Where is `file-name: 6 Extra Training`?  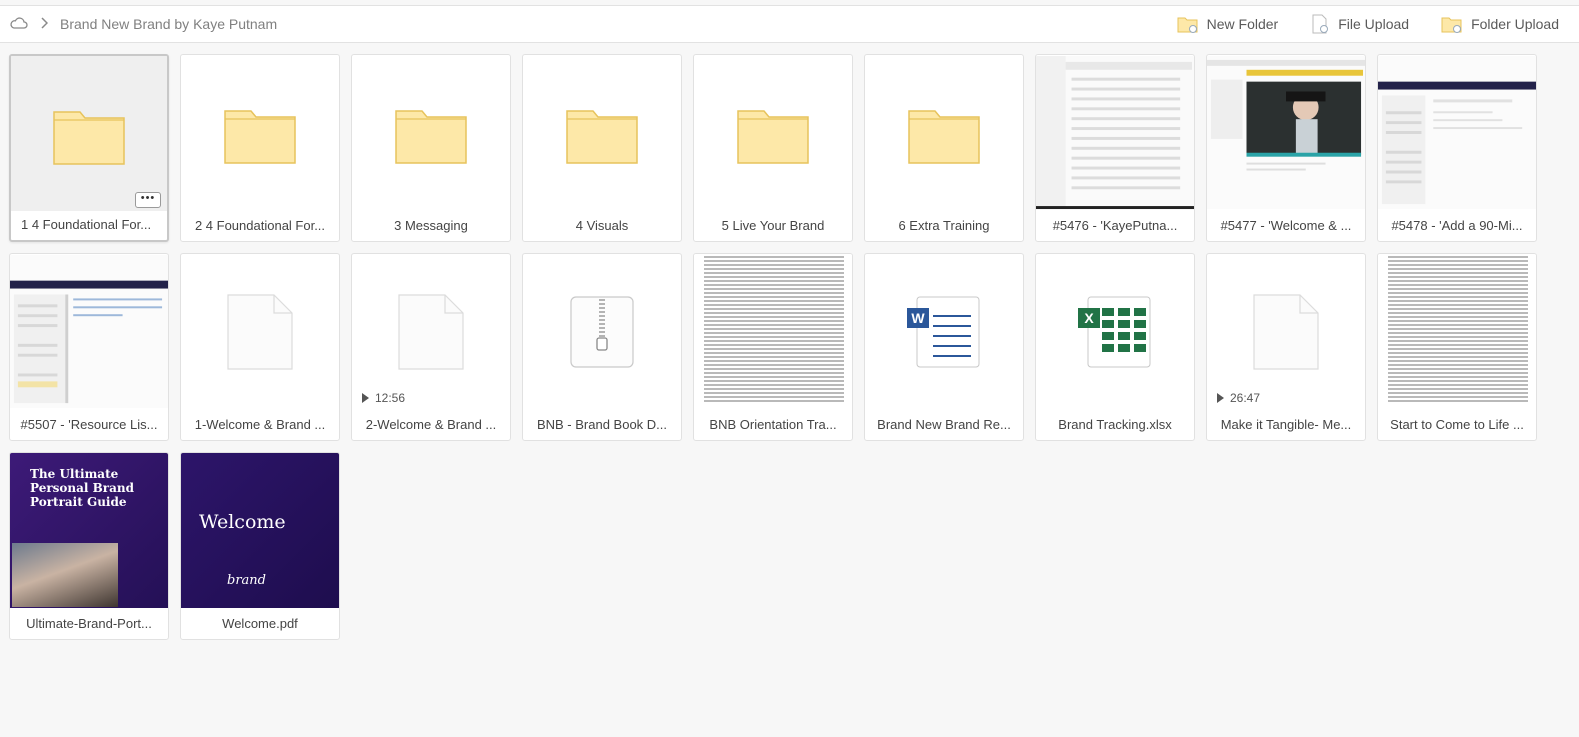 file-name: 6 Extra Training is located at coordinates (944, 225).